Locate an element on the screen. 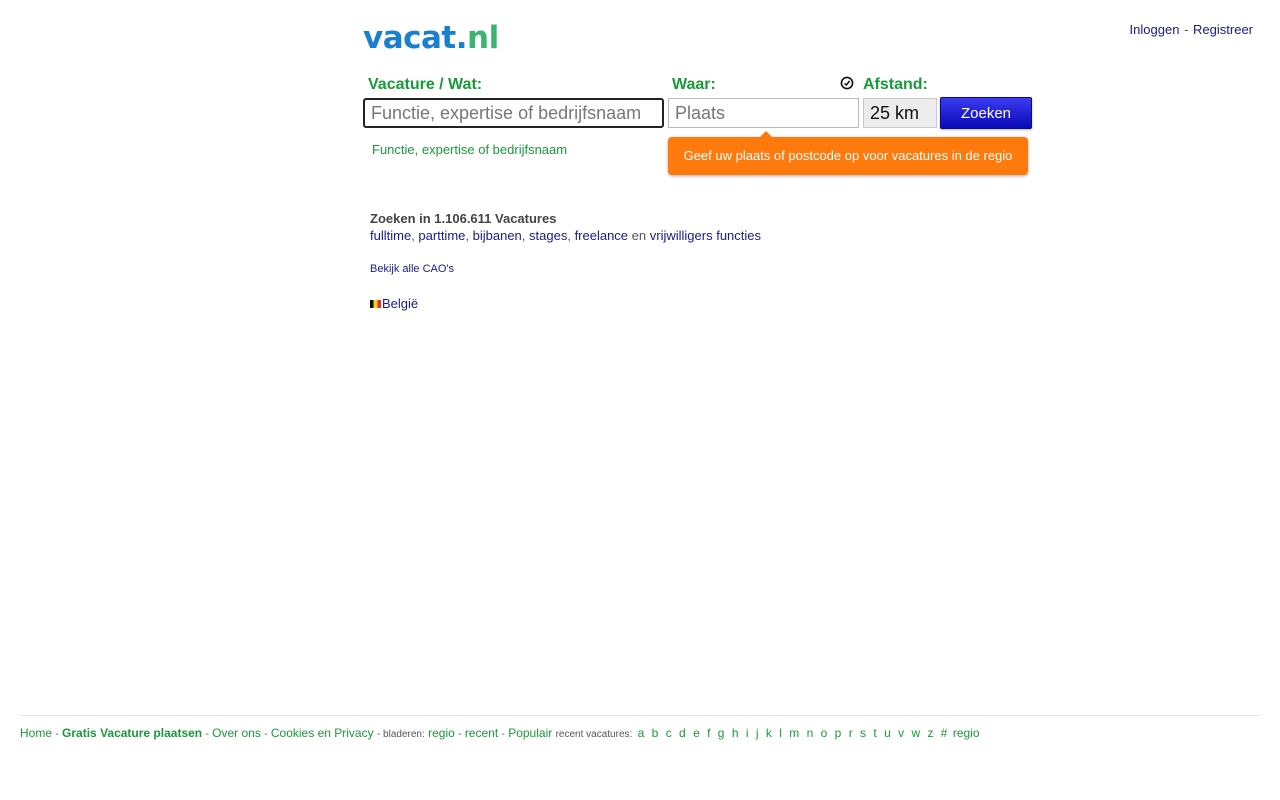  locate-icon is located at coordinates (847, 83).